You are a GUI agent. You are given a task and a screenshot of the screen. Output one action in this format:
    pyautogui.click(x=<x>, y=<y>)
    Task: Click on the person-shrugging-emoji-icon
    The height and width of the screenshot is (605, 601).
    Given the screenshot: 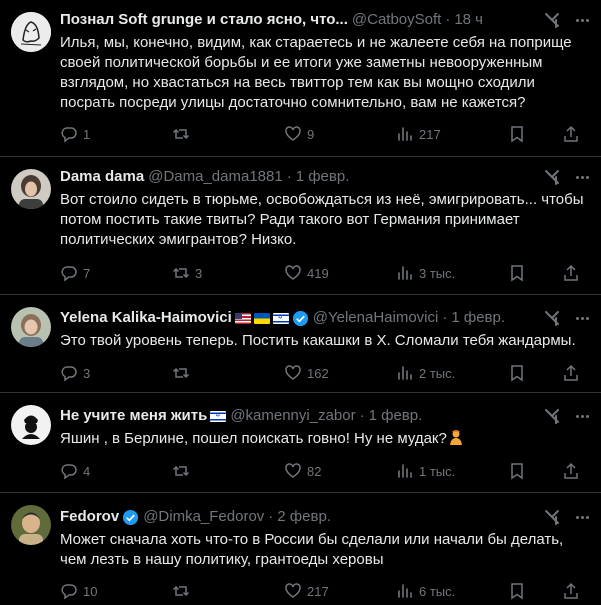 What is the action you would take?
    pyautogui.click(x=455, y=437)
    